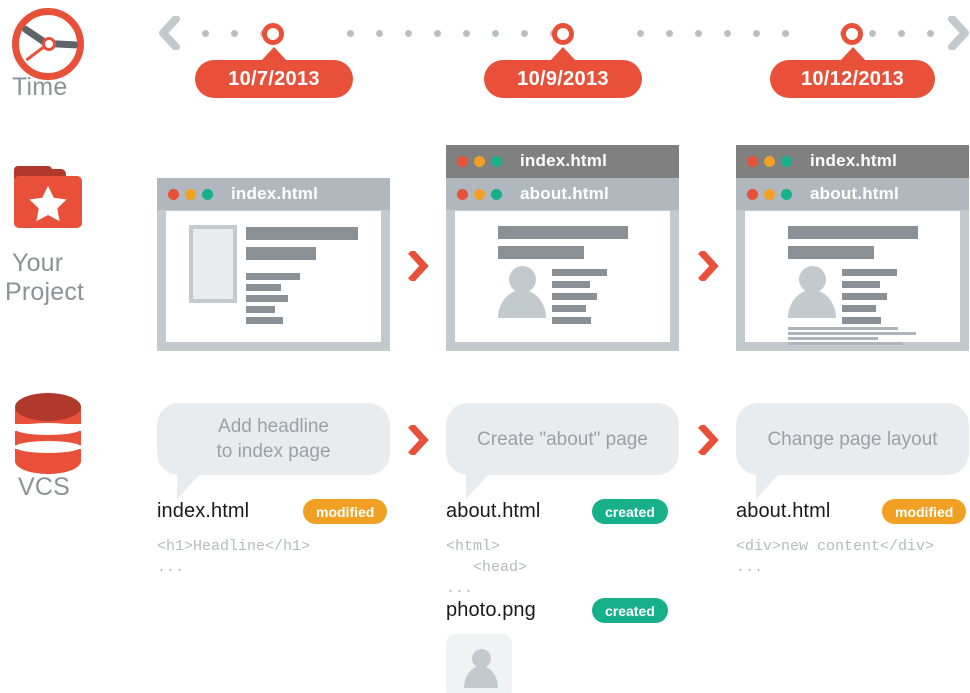 Image resolution: width=970 pixels, height=693 pixels. I want to click on commit-message: Change page layout, so click(852, 439).